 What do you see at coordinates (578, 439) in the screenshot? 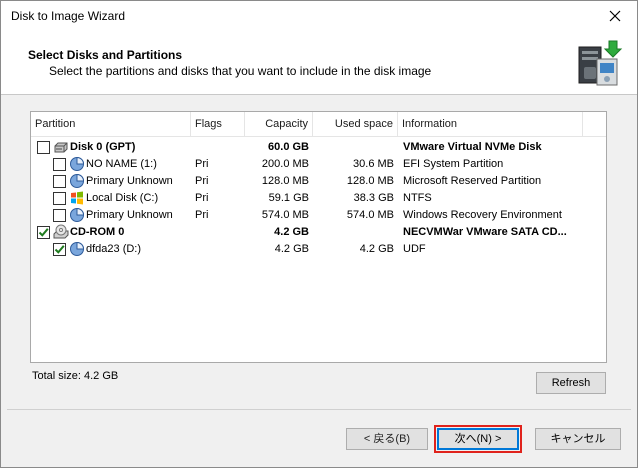
I see `cancel-button: キャンセル` at bounding box center [578, 439].